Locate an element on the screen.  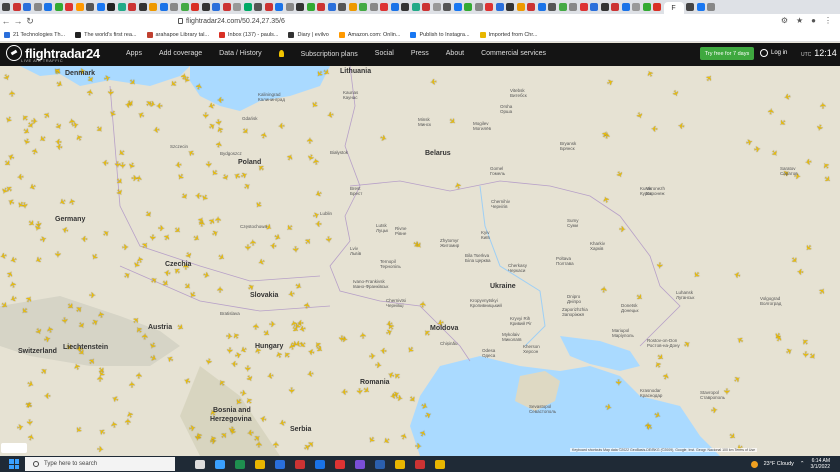
nav-item: Add coverage is located at coordinates (180, 54).